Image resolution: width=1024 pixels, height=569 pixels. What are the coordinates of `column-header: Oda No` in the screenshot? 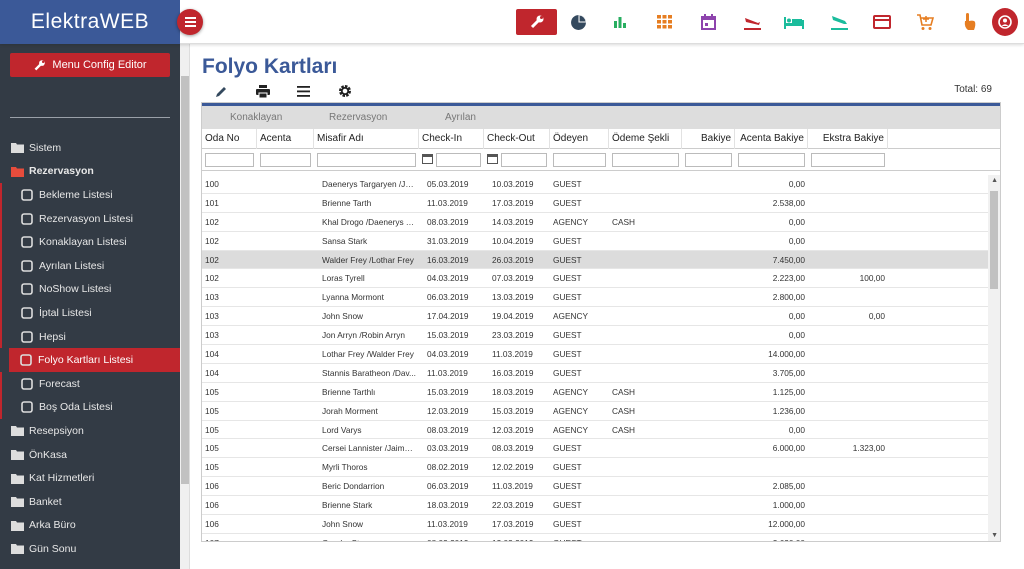 It's located at (229, 139).